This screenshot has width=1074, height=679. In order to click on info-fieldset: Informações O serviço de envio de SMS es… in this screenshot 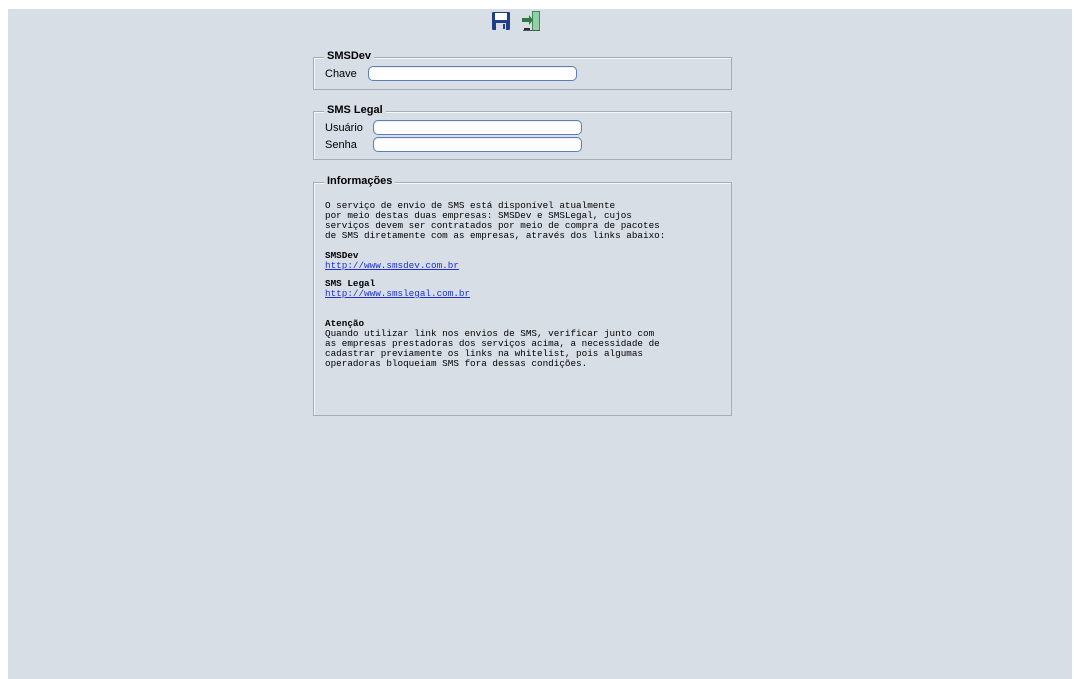, I will do `click(522, 295)`.